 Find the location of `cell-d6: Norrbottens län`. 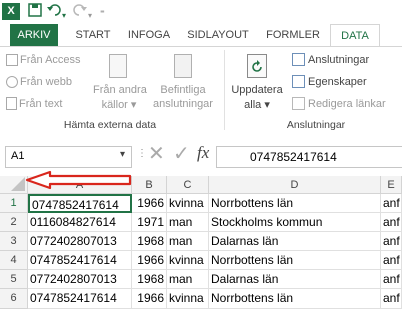

cell-d6: Norrbottens län is located at coordinates (295, 299).